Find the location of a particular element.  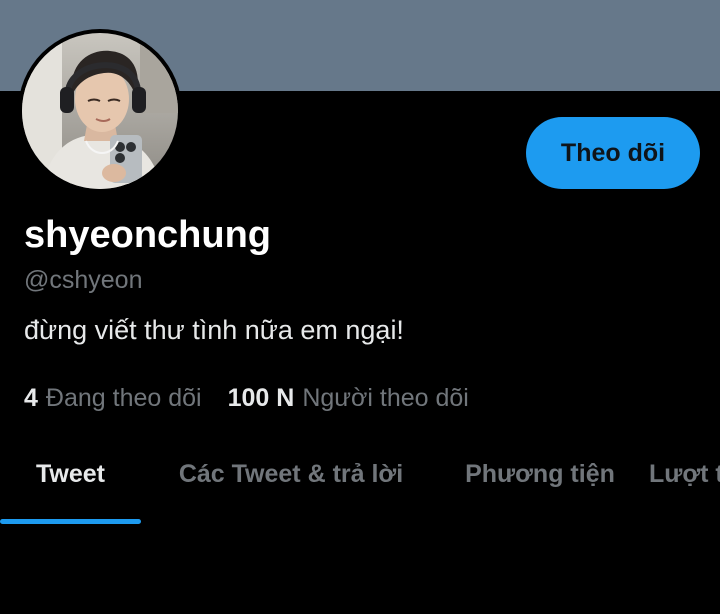

tab-media: Phương tiện is located at coordinates (540, 483).